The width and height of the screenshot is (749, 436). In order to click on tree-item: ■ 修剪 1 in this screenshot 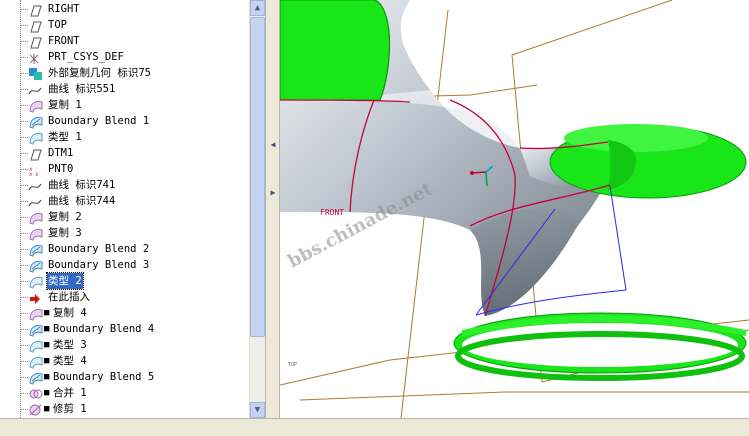, I will do `click(124, 409)`.